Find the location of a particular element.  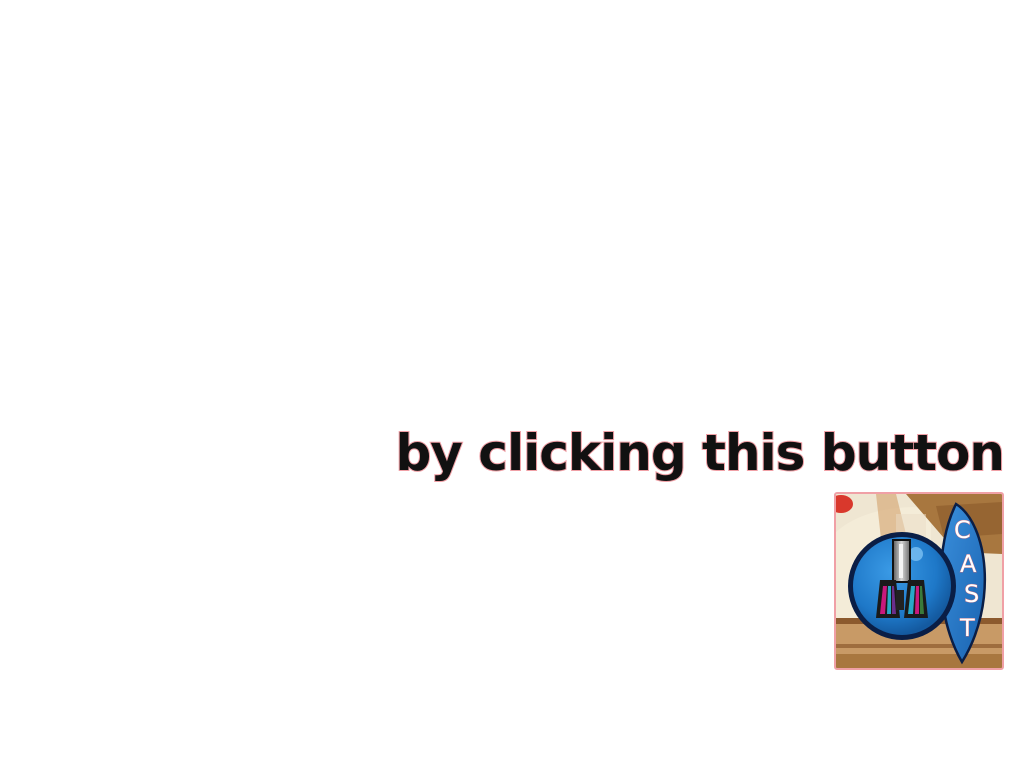

svg-text: T is located at coordinates (967, 628).